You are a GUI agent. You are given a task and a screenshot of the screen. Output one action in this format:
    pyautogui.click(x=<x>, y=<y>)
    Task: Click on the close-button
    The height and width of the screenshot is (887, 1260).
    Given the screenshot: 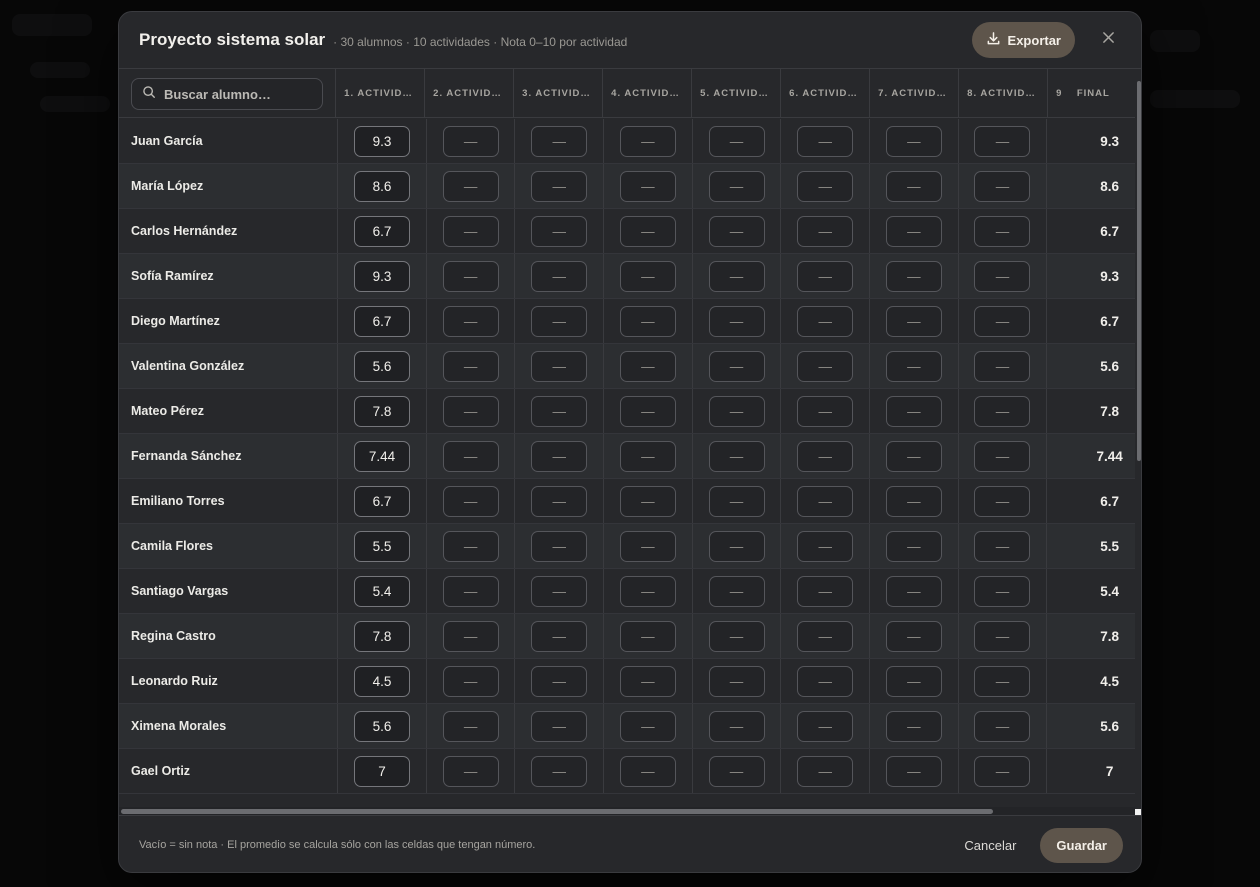 What is the action you would take?
    pyautogui.click(x=1108, y=40)
    